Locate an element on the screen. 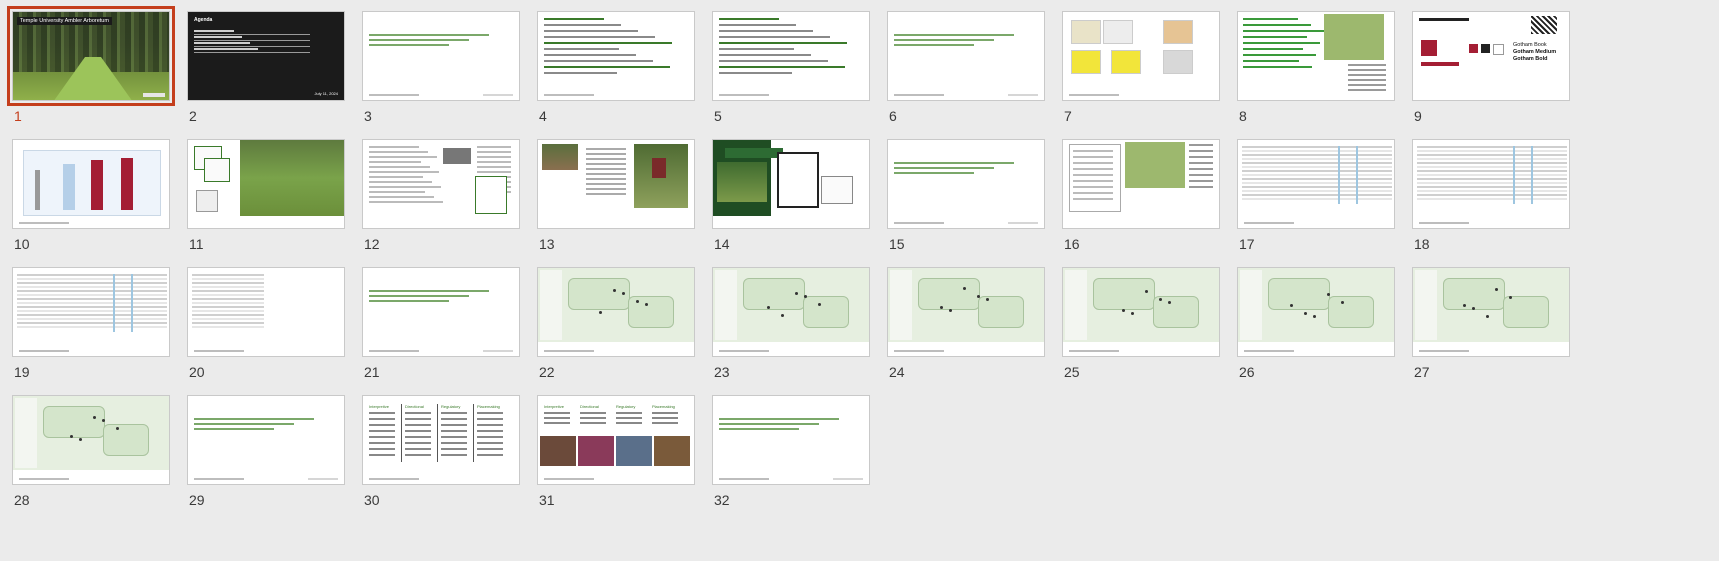 The width and height of the screenshot is (1719, 561). slide-thumbnail-7: 7 is located at coordinates (1141, 71).